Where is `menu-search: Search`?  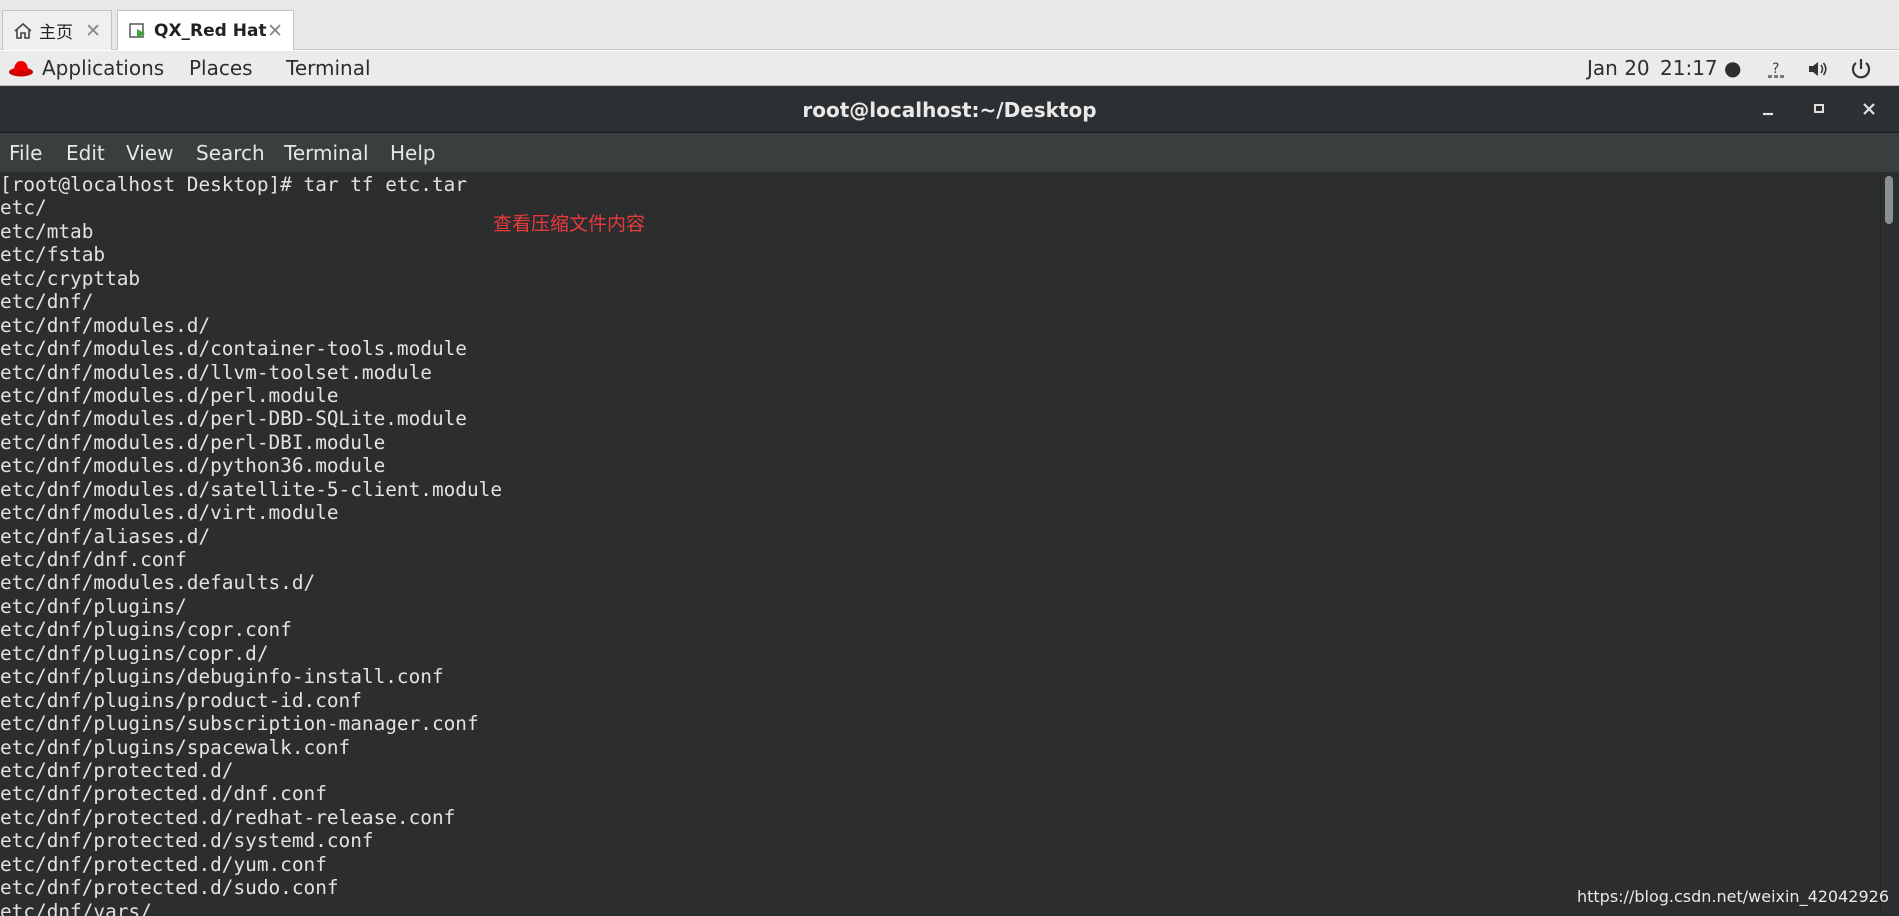
menu-search: Search is located at coordinates (230, 153).